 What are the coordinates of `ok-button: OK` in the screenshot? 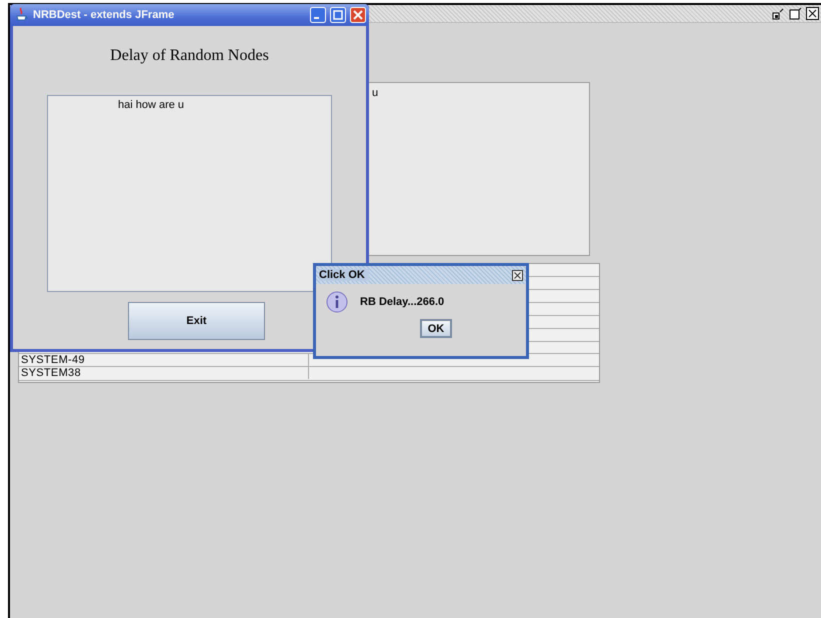 It's located at (436, 328).